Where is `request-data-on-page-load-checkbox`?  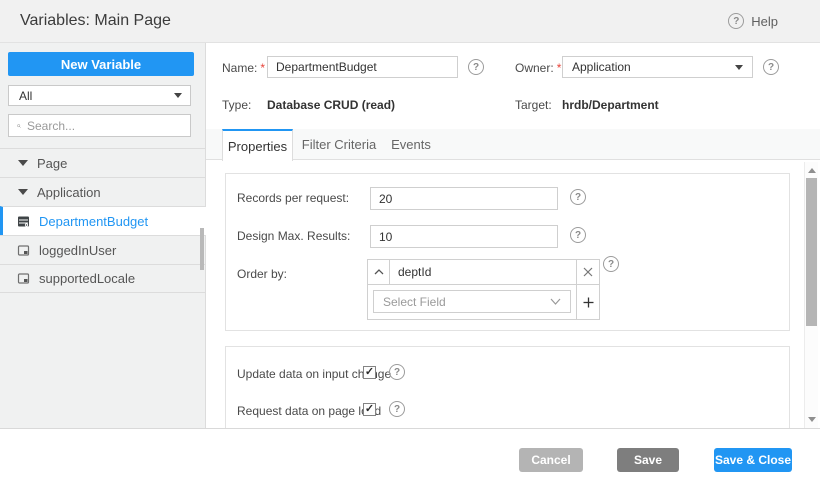 request-data-on-page-load-checkbox is located at coordinates (369, 409).